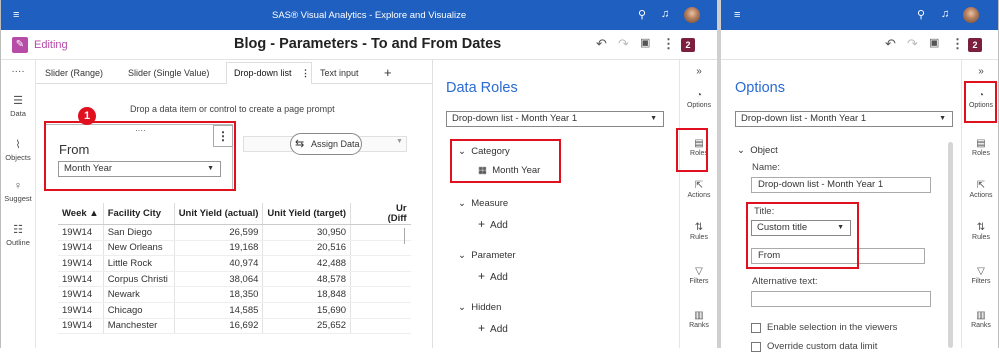 This screenshot has height=352, width=999. What do you see at coordinates (380, 214) in the screenshot?
I see `col-yield-diff: Ur (Diff` at bounding box center [380, 214].